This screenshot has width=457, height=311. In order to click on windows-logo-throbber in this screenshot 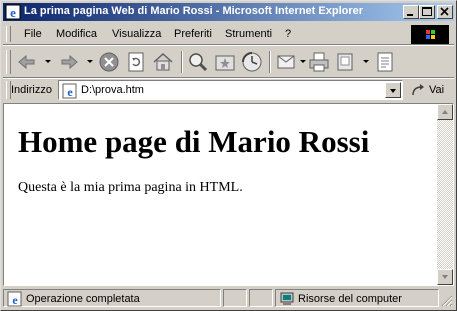, I will do `click(430, 35)`.